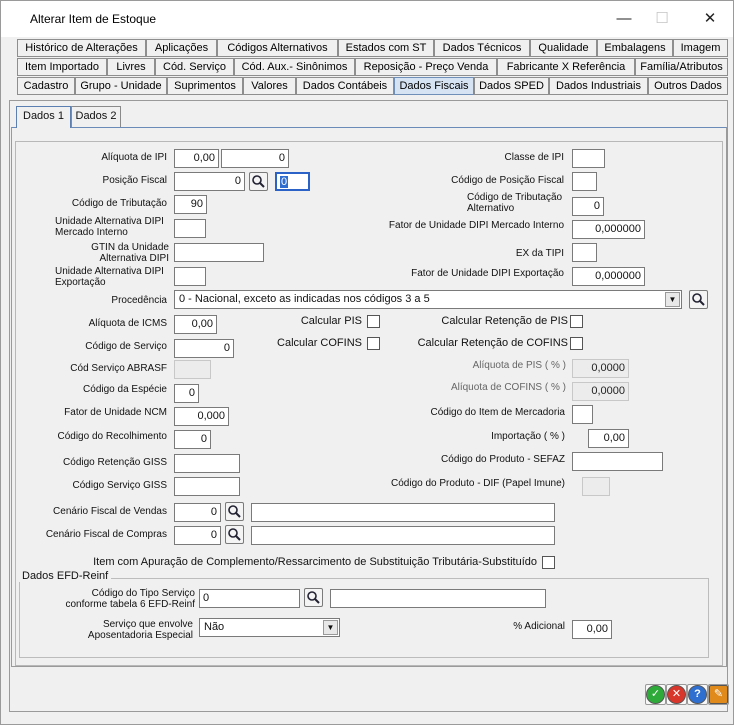  What do you see at coordinates (566, 67) in the screenshot?
I see `tab-fabricante-referencia: Fabricante X Referência` at bounding box center [566, 67].